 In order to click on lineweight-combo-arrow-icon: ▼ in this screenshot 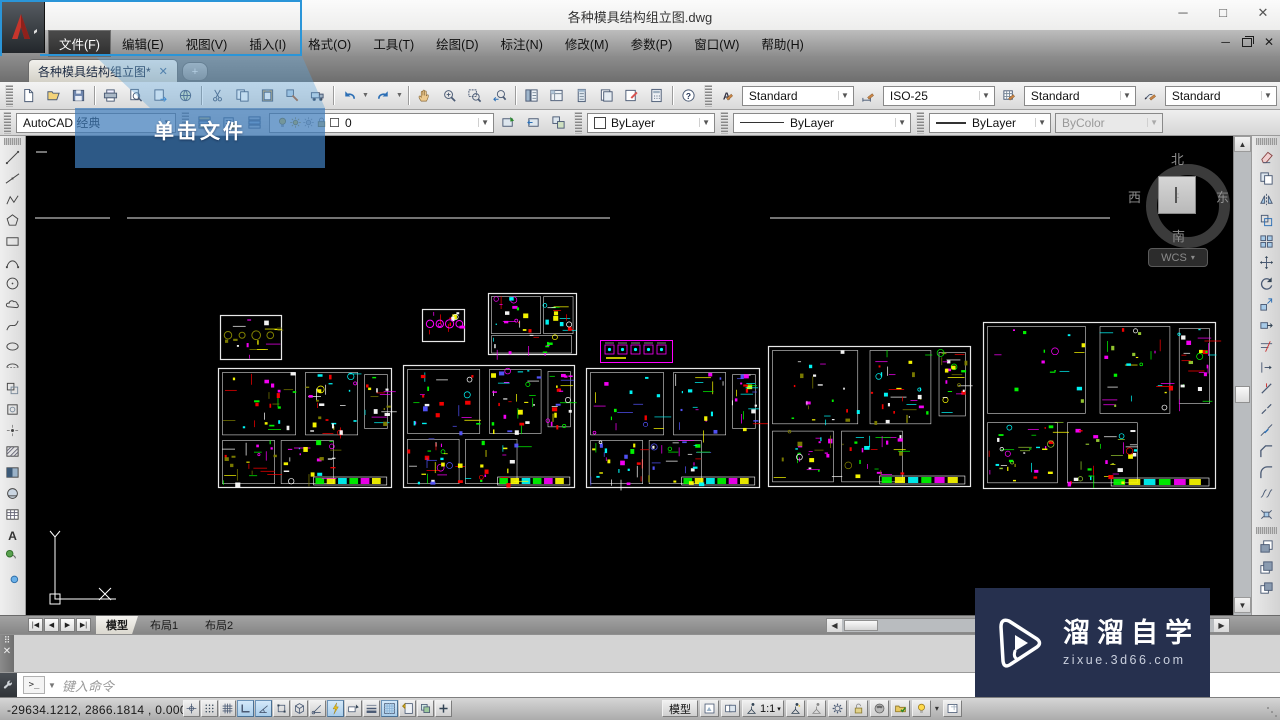, I will do `click(1041, 122)`.